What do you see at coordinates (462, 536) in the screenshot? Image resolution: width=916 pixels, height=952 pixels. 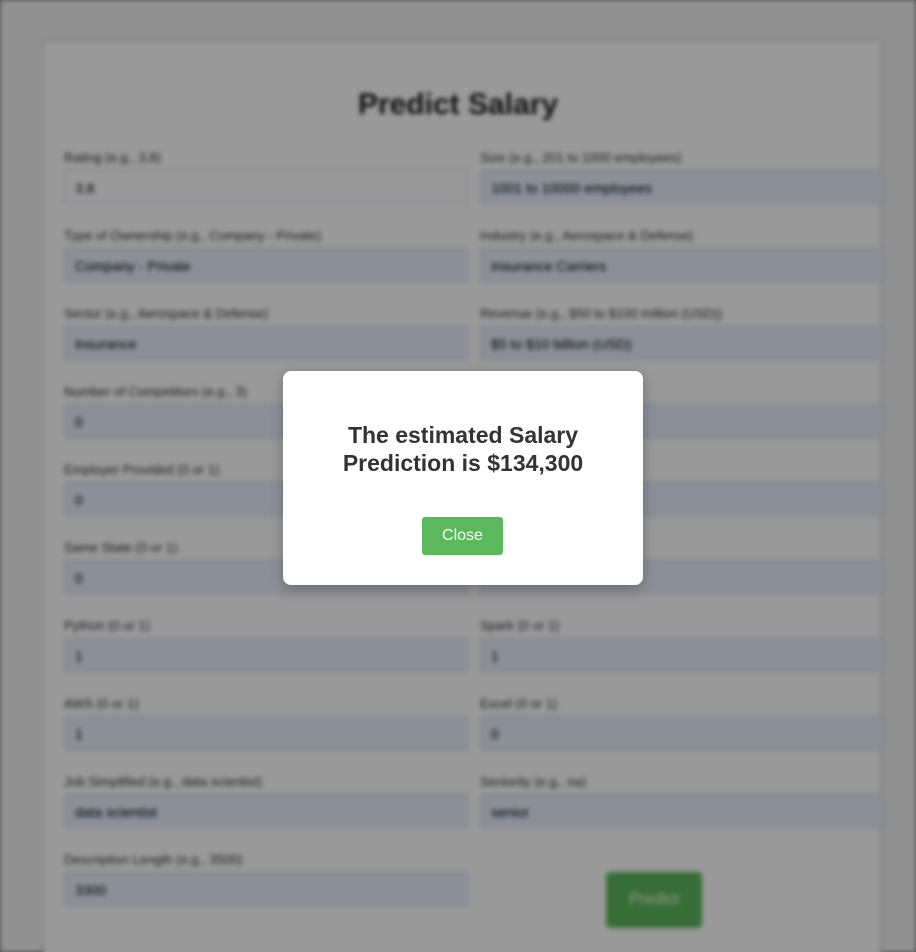 I see `close-button: Close` at bounding box center [462, 536].